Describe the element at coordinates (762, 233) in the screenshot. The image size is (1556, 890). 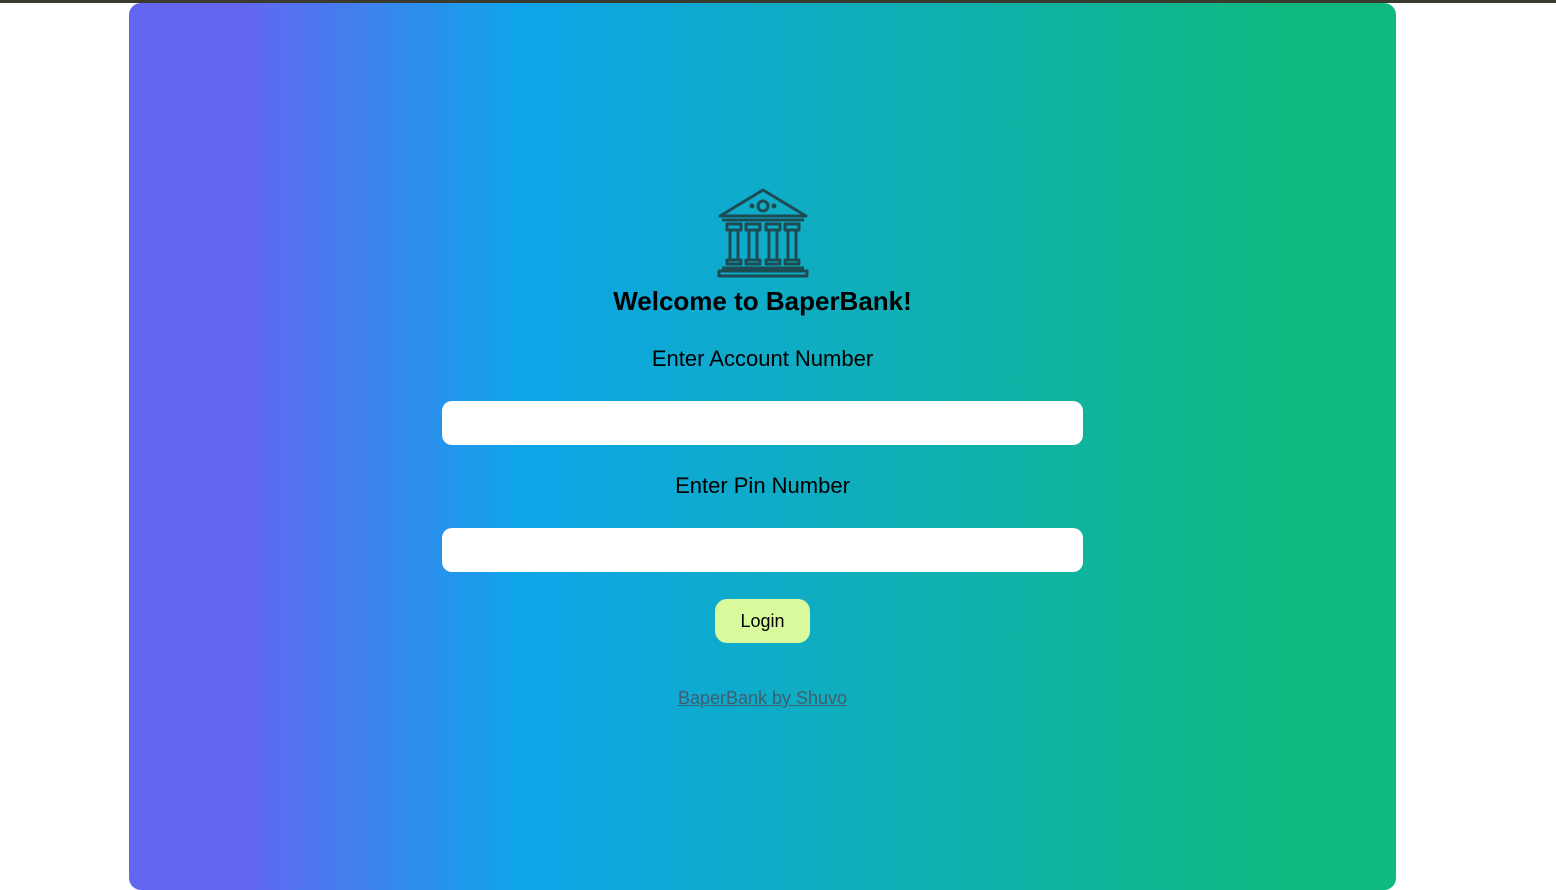
I see `bank-building-icon` at that location.